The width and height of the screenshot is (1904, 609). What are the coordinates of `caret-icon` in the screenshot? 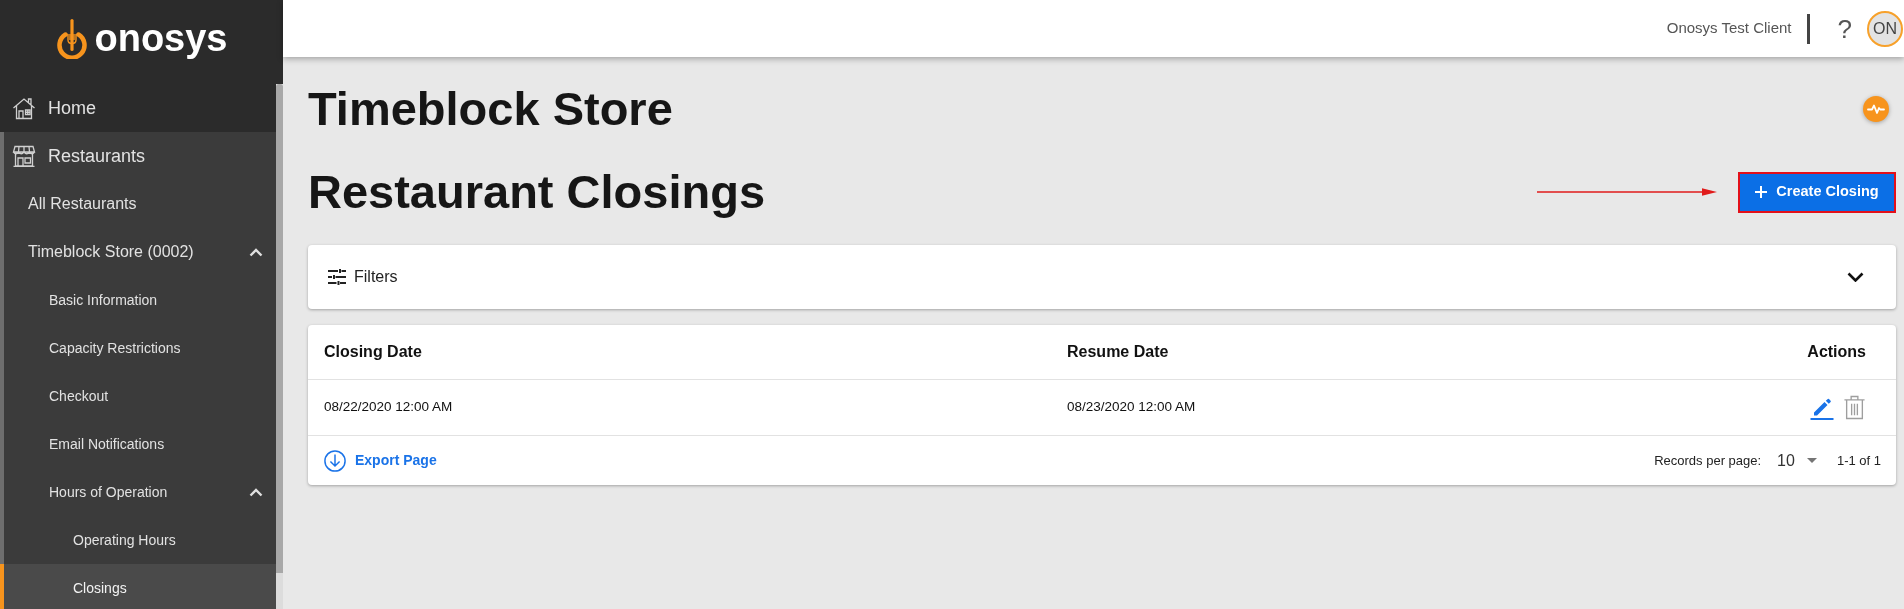 It's located at (1811, 460).